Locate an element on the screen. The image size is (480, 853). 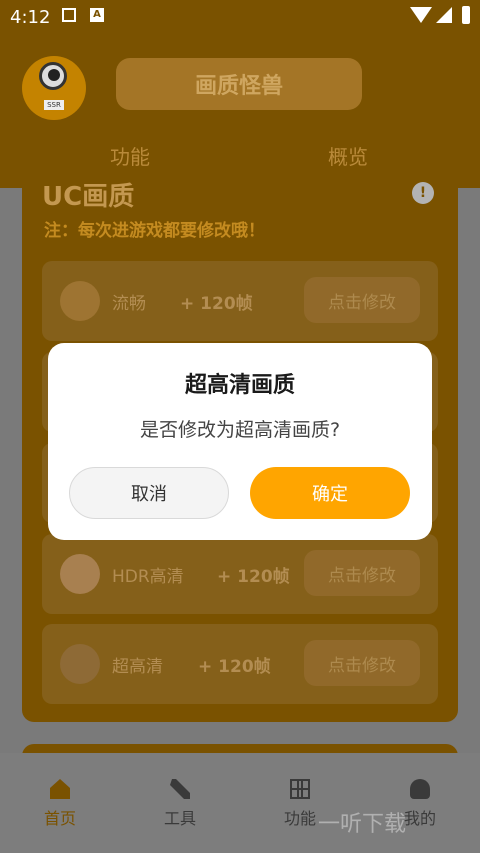
option-ultra-hd: 超高清 + 120帧 点击修改 is located at coordinates (240, 664).